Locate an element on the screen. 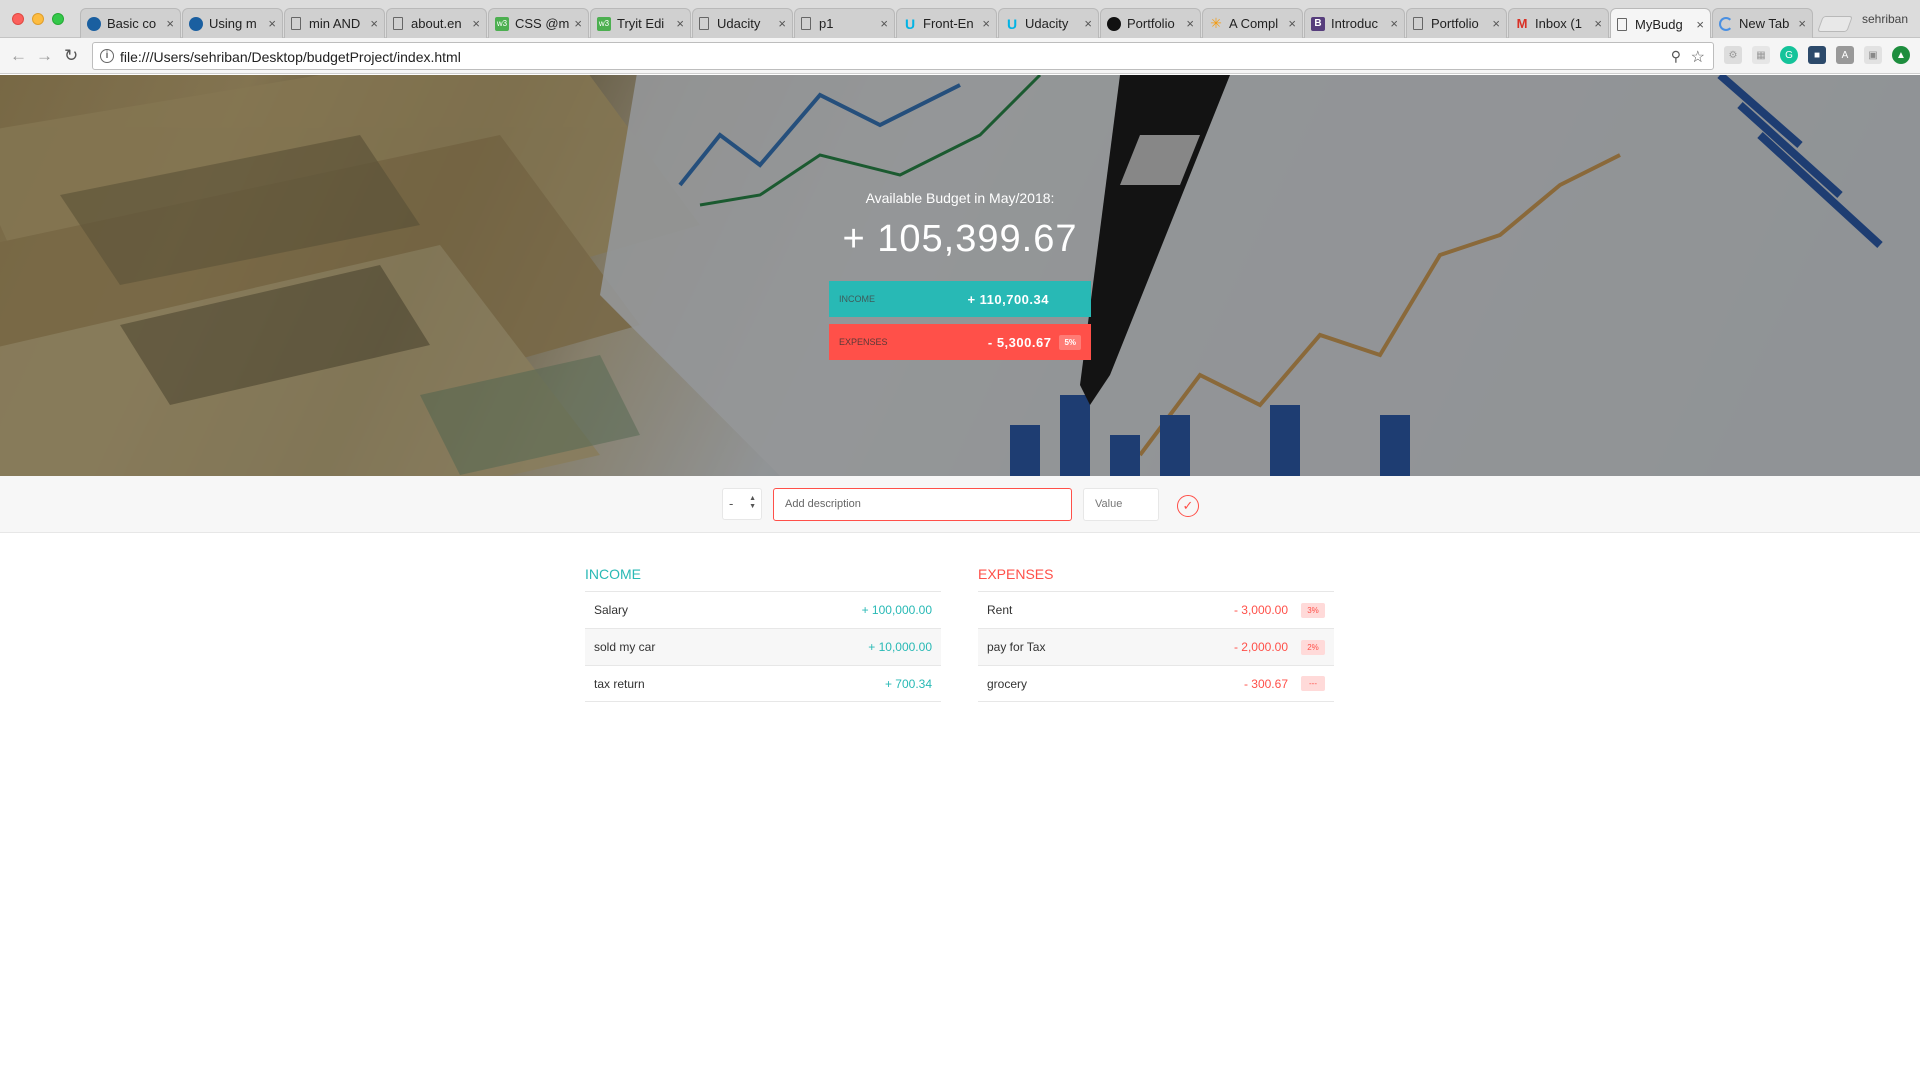 The image size is (1920, 1080). tab-title: Front-En is located at coordinates (948, 23).